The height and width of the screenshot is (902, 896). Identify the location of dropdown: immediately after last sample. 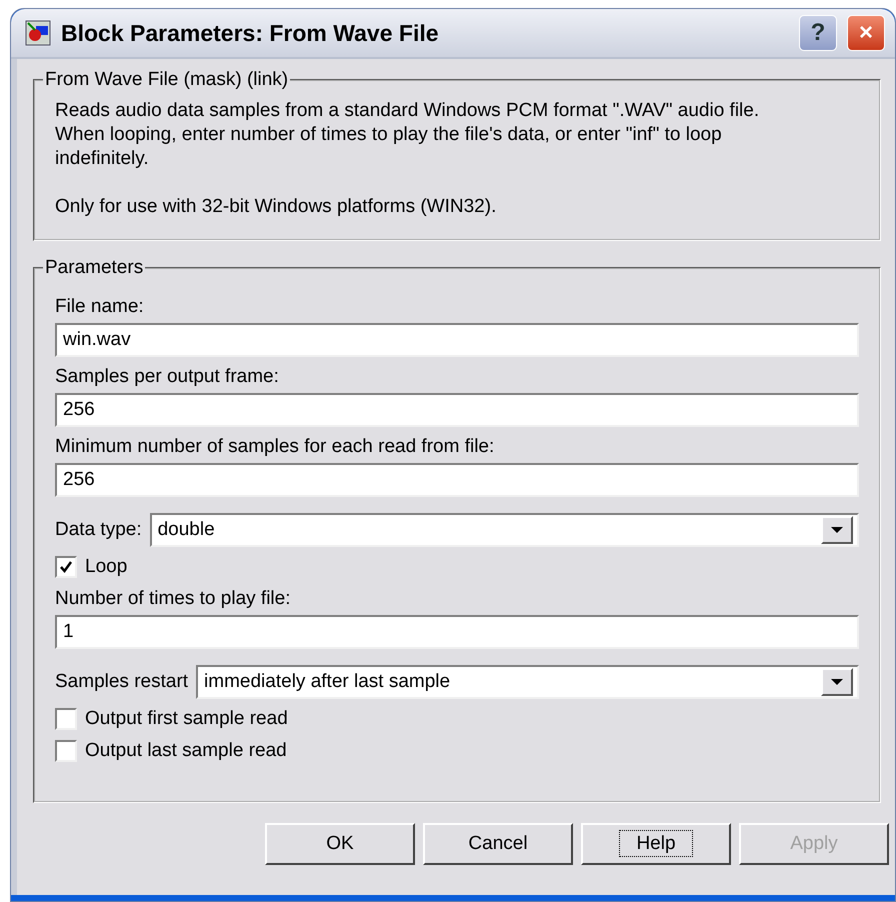
(527, 682).